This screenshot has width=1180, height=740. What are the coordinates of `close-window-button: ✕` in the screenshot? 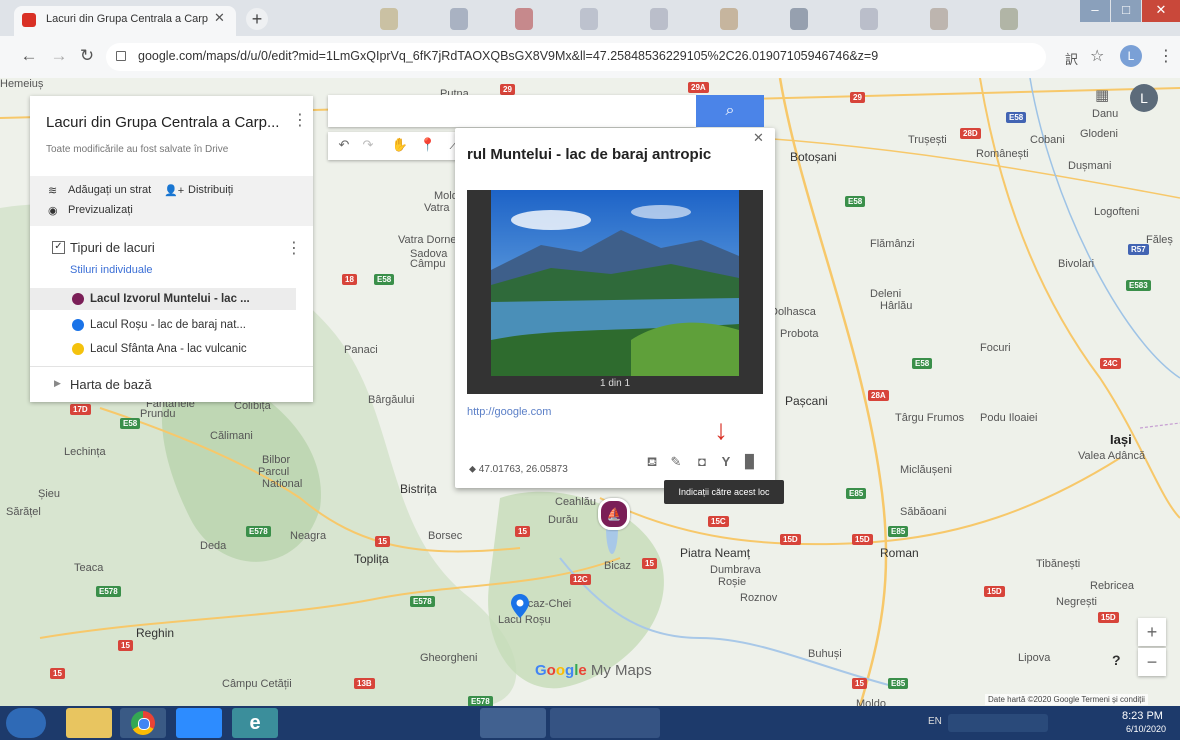 It's located at (1161, 11).